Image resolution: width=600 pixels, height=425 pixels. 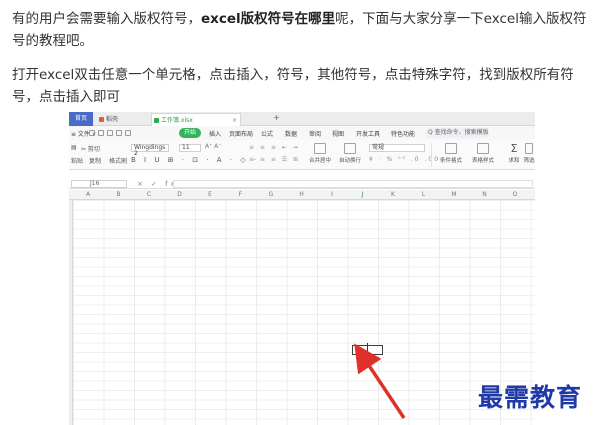 I want to click on watermark-logo: 最需教育, so click(x=530, y=397).